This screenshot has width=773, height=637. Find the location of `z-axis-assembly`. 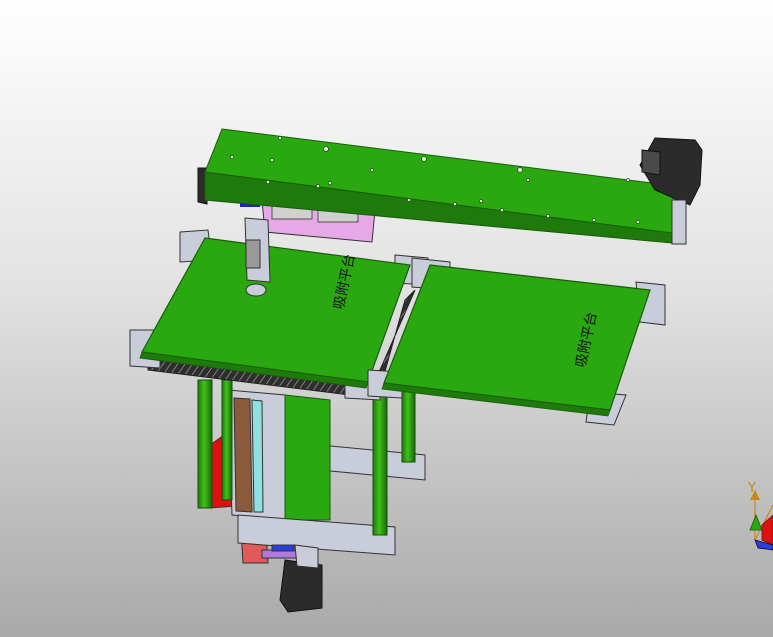

z-axis-assembly is located at coordinates (311, 496).